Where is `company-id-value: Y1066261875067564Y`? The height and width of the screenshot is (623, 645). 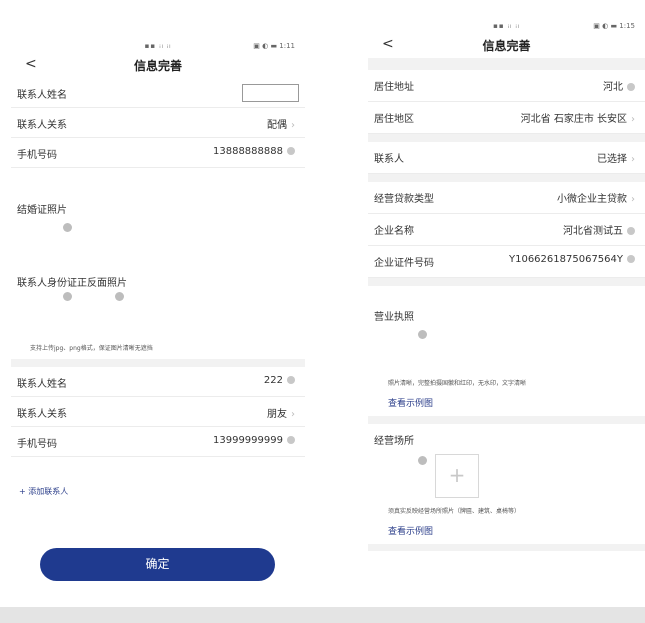 company-id-value: Y1066261875067564Y is located at coordinates (572, 259).